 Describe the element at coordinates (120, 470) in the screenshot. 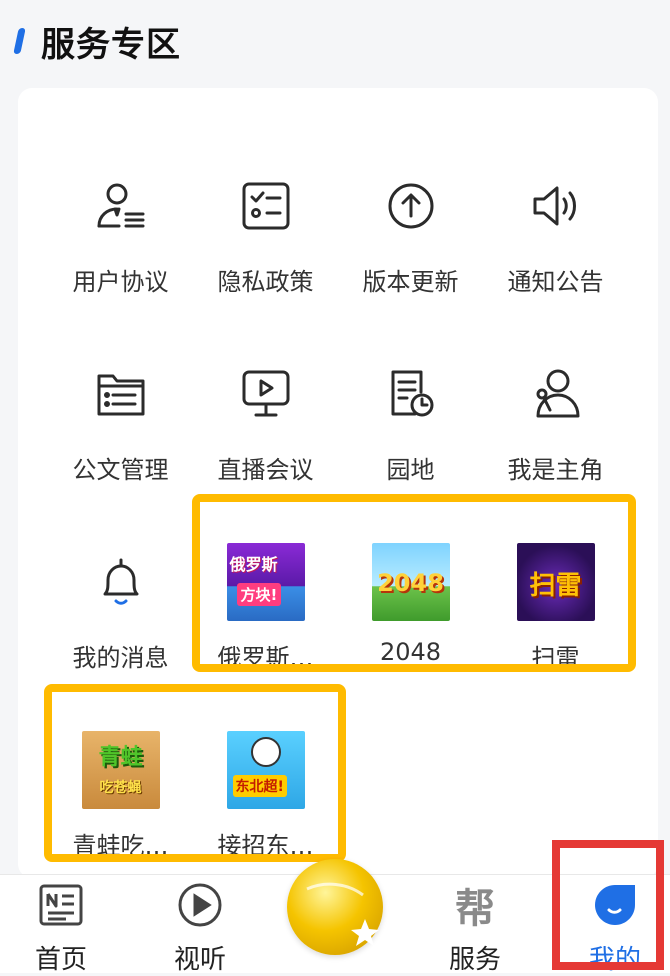

I see `service-label: 公文管理` at that location.